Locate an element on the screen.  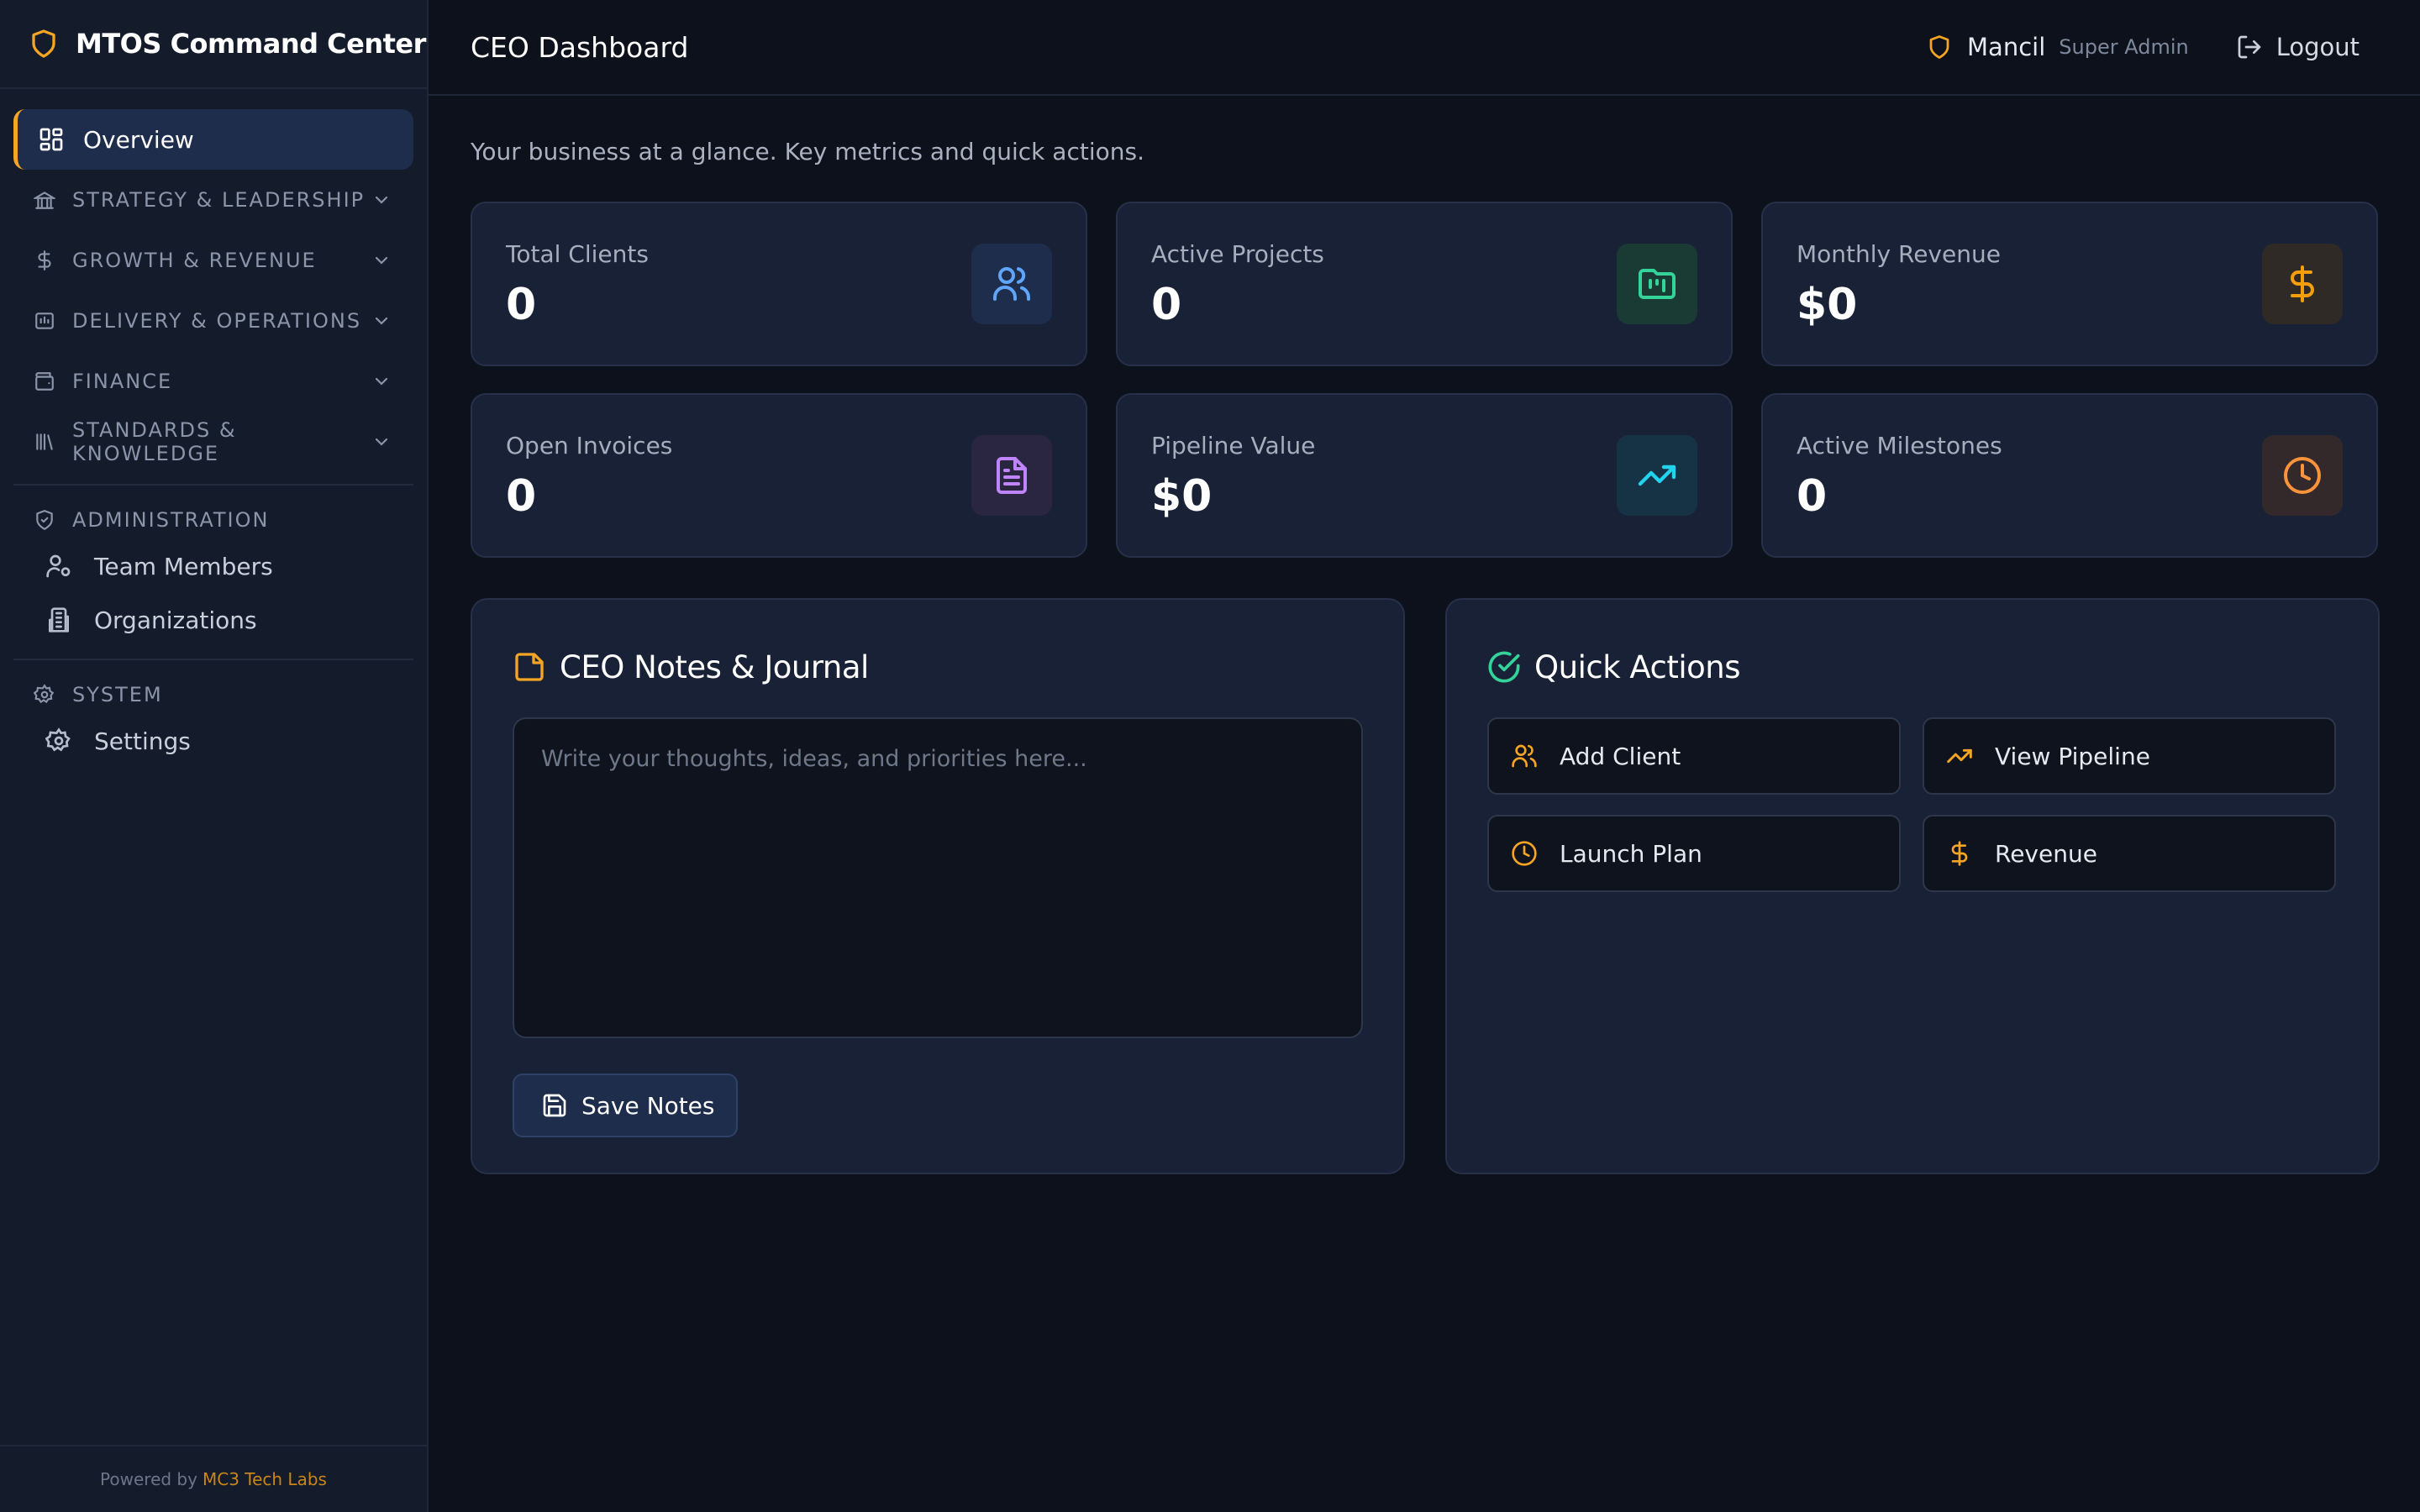
notes-textarea is located at coordinates (938, 877).